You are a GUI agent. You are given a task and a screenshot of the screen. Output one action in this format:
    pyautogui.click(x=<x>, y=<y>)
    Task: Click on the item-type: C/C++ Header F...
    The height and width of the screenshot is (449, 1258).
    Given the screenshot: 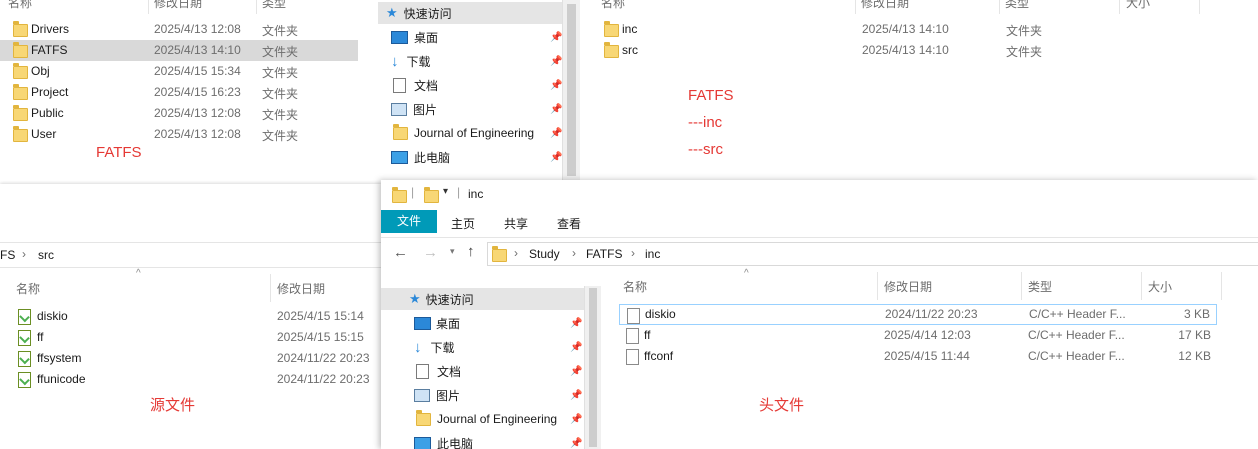 What is the action you would take?
    pyautogui.click(x=1077, y=314)
    